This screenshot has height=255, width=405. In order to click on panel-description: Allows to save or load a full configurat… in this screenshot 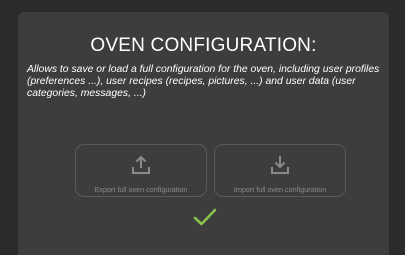, I will do `click(203, 81)`.